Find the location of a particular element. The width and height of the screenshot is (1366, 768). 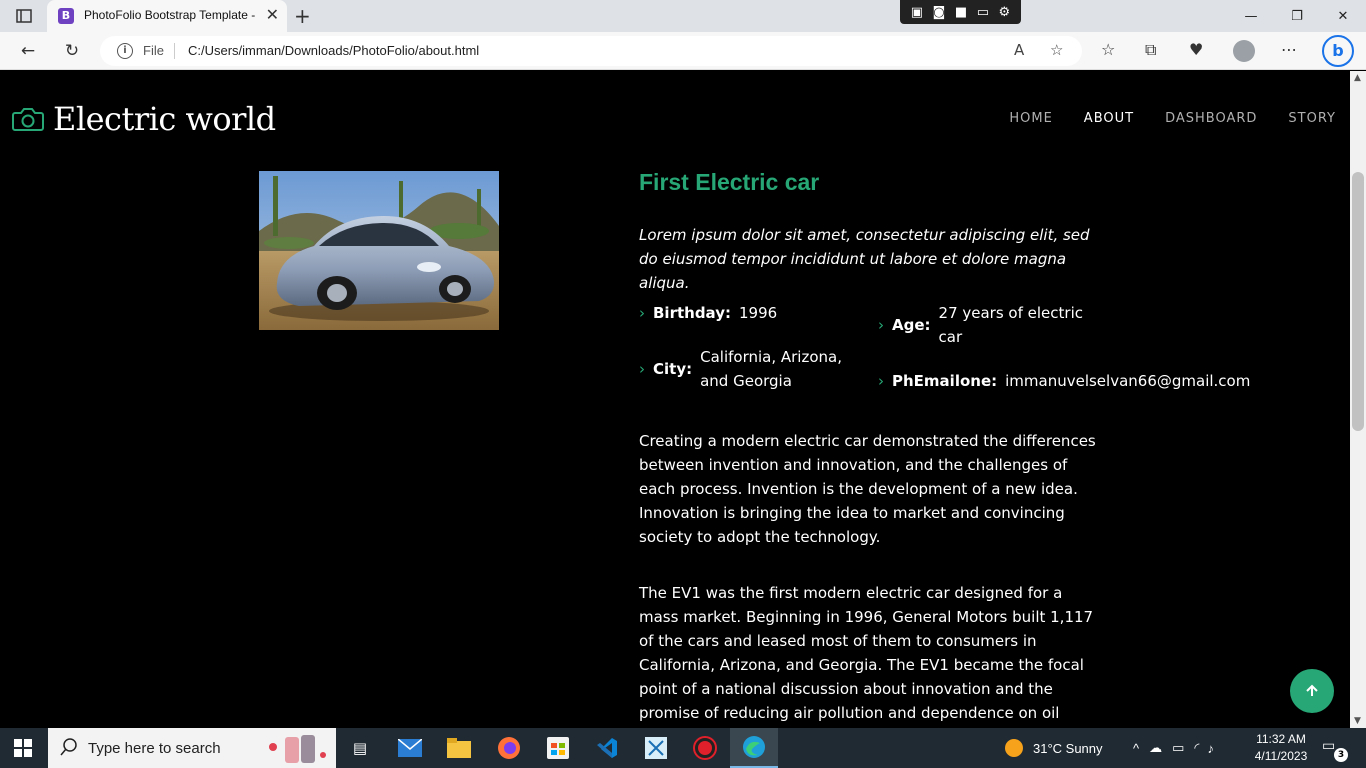

search-placeholder: Type here to search is located at coordinates (154, 748).